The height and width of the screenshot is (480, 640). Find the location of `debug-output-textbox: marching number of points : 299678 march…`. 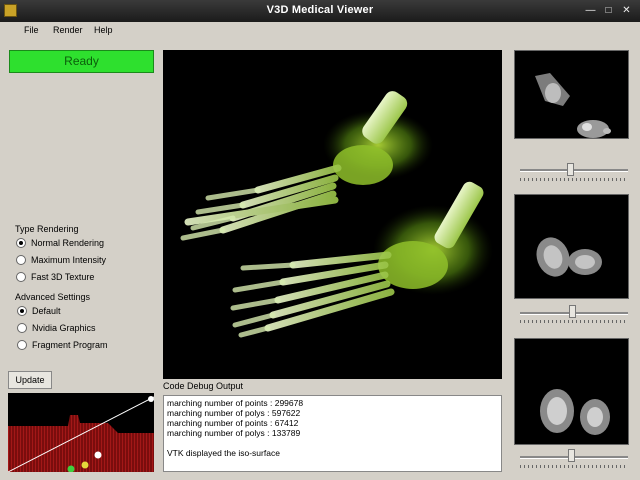

debug-output-textbox: marching number of points : 299678 march… is located at coordinates (332, 433).